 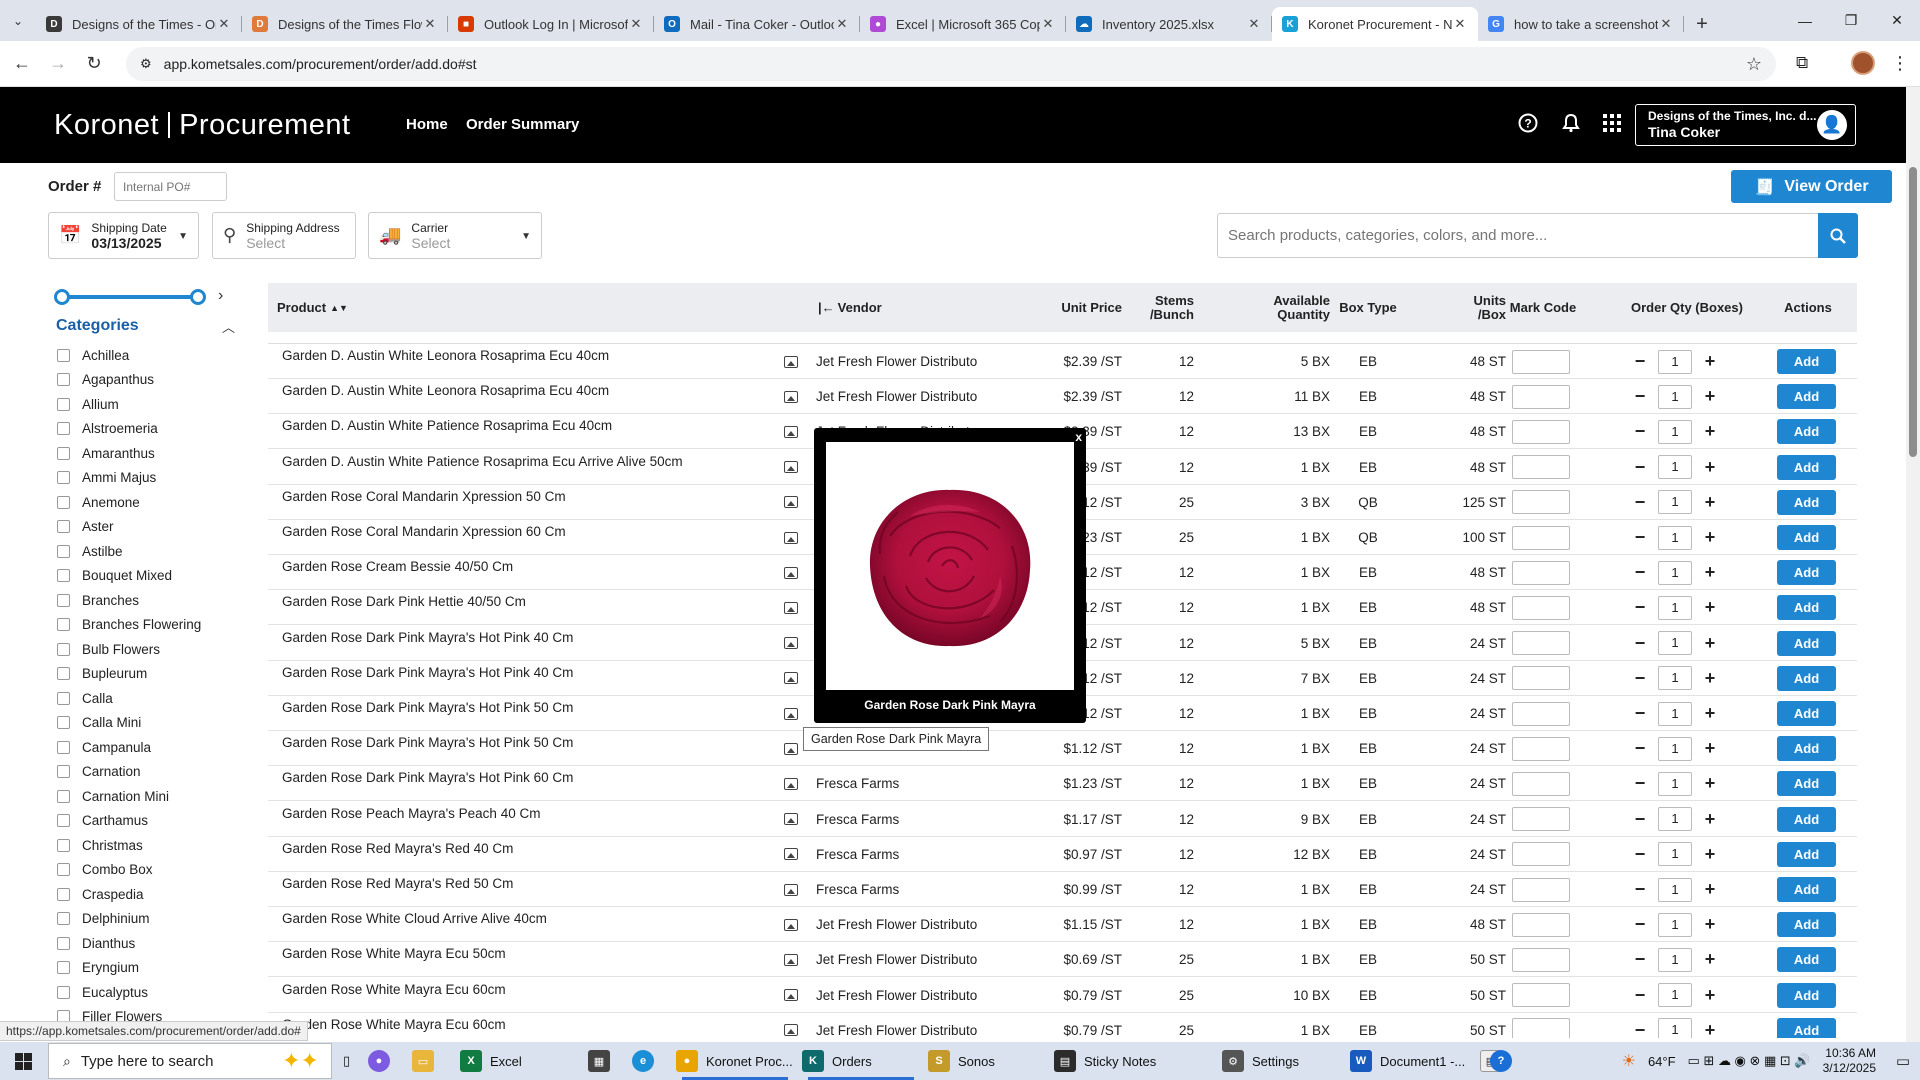 I want to click on close-window-button: ✕, so click(x=1897, y=20).